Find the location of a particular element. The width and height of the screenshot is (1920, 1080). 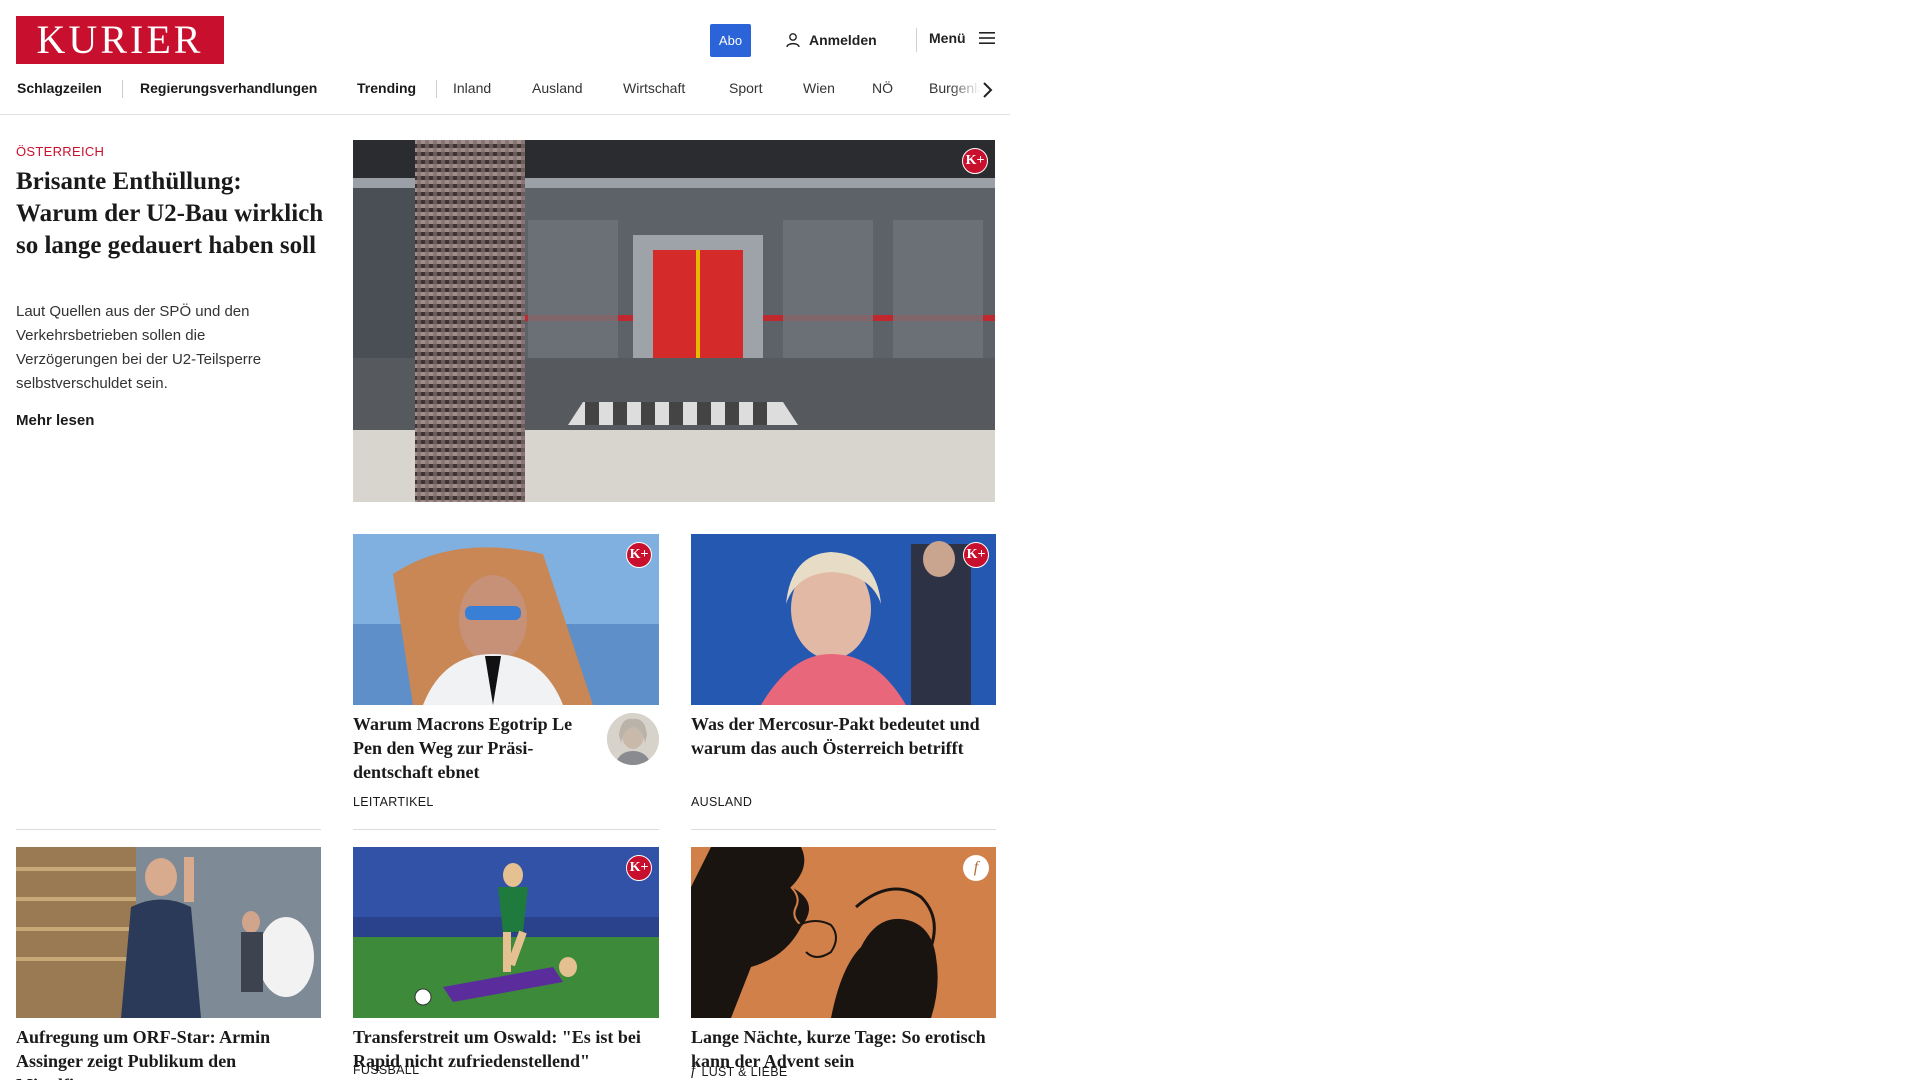

card-section-tag: AUSLAND is located at coordinates (721, 802).